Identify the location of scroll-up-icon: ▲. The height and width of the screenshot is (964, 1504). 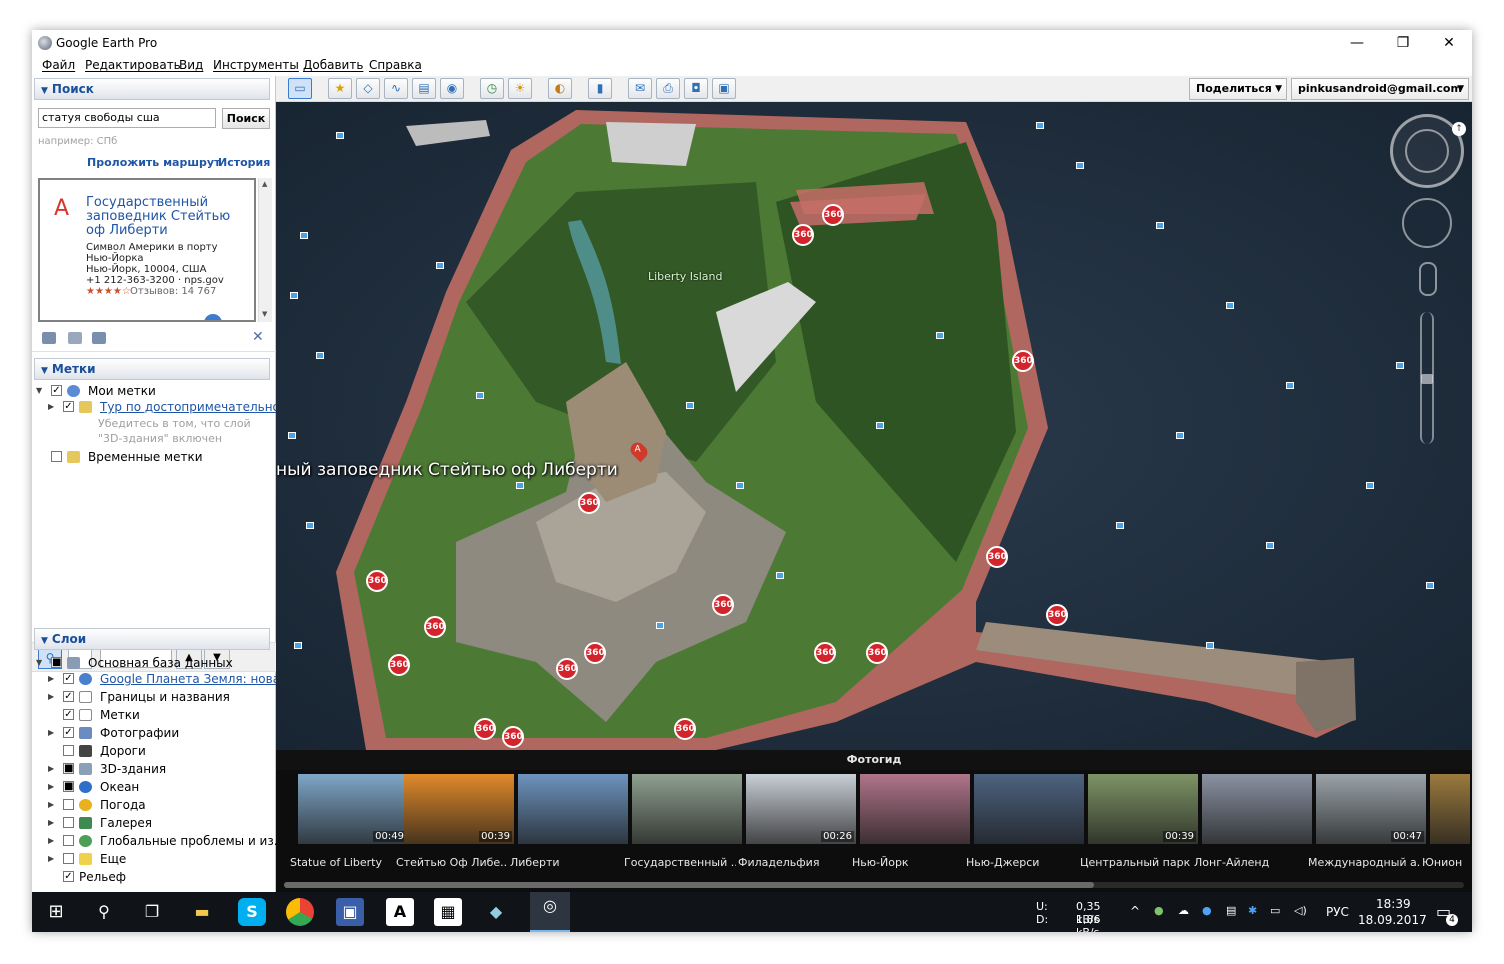
(264, 184).